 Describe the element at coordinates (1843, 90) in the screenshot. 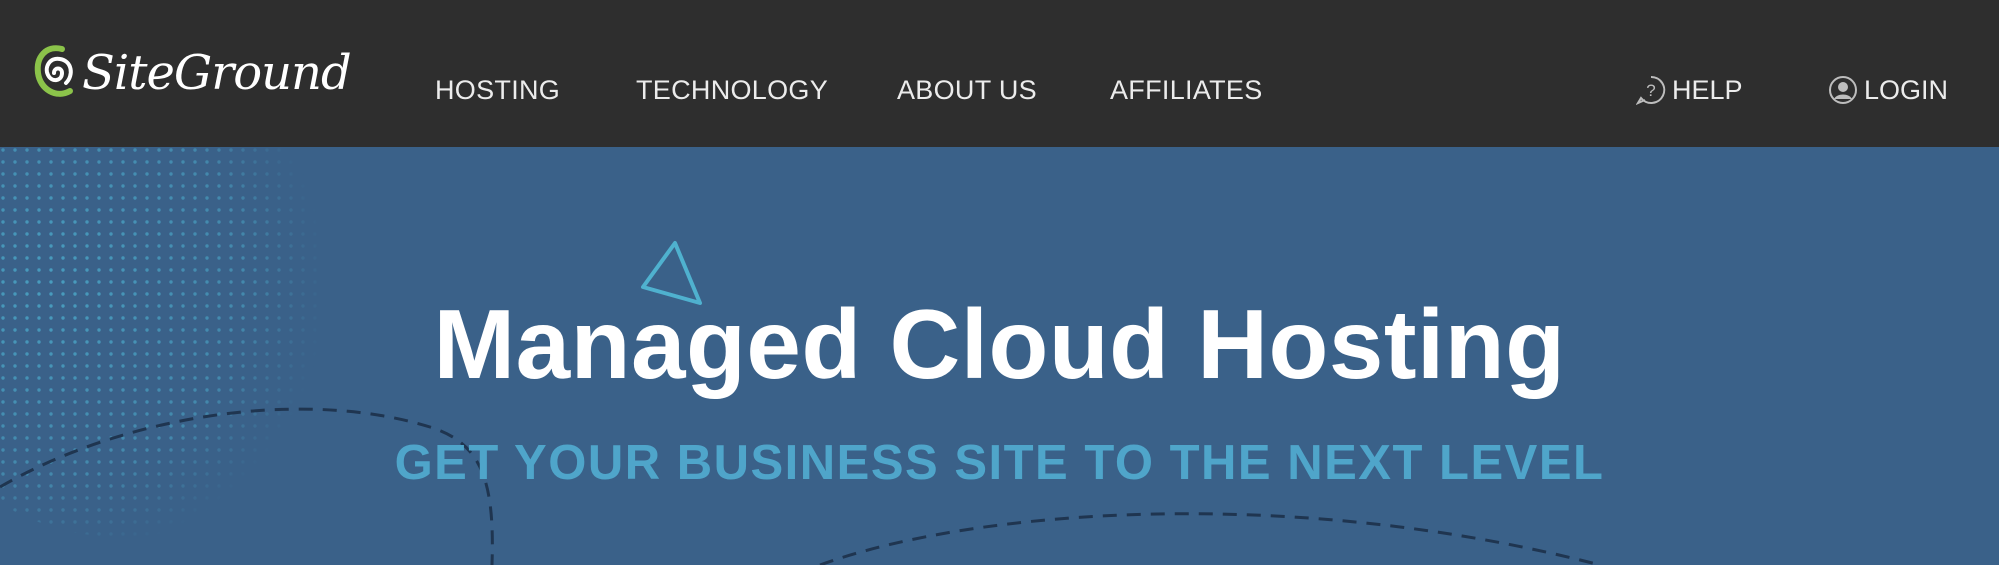

I see `user-icon` at that location.